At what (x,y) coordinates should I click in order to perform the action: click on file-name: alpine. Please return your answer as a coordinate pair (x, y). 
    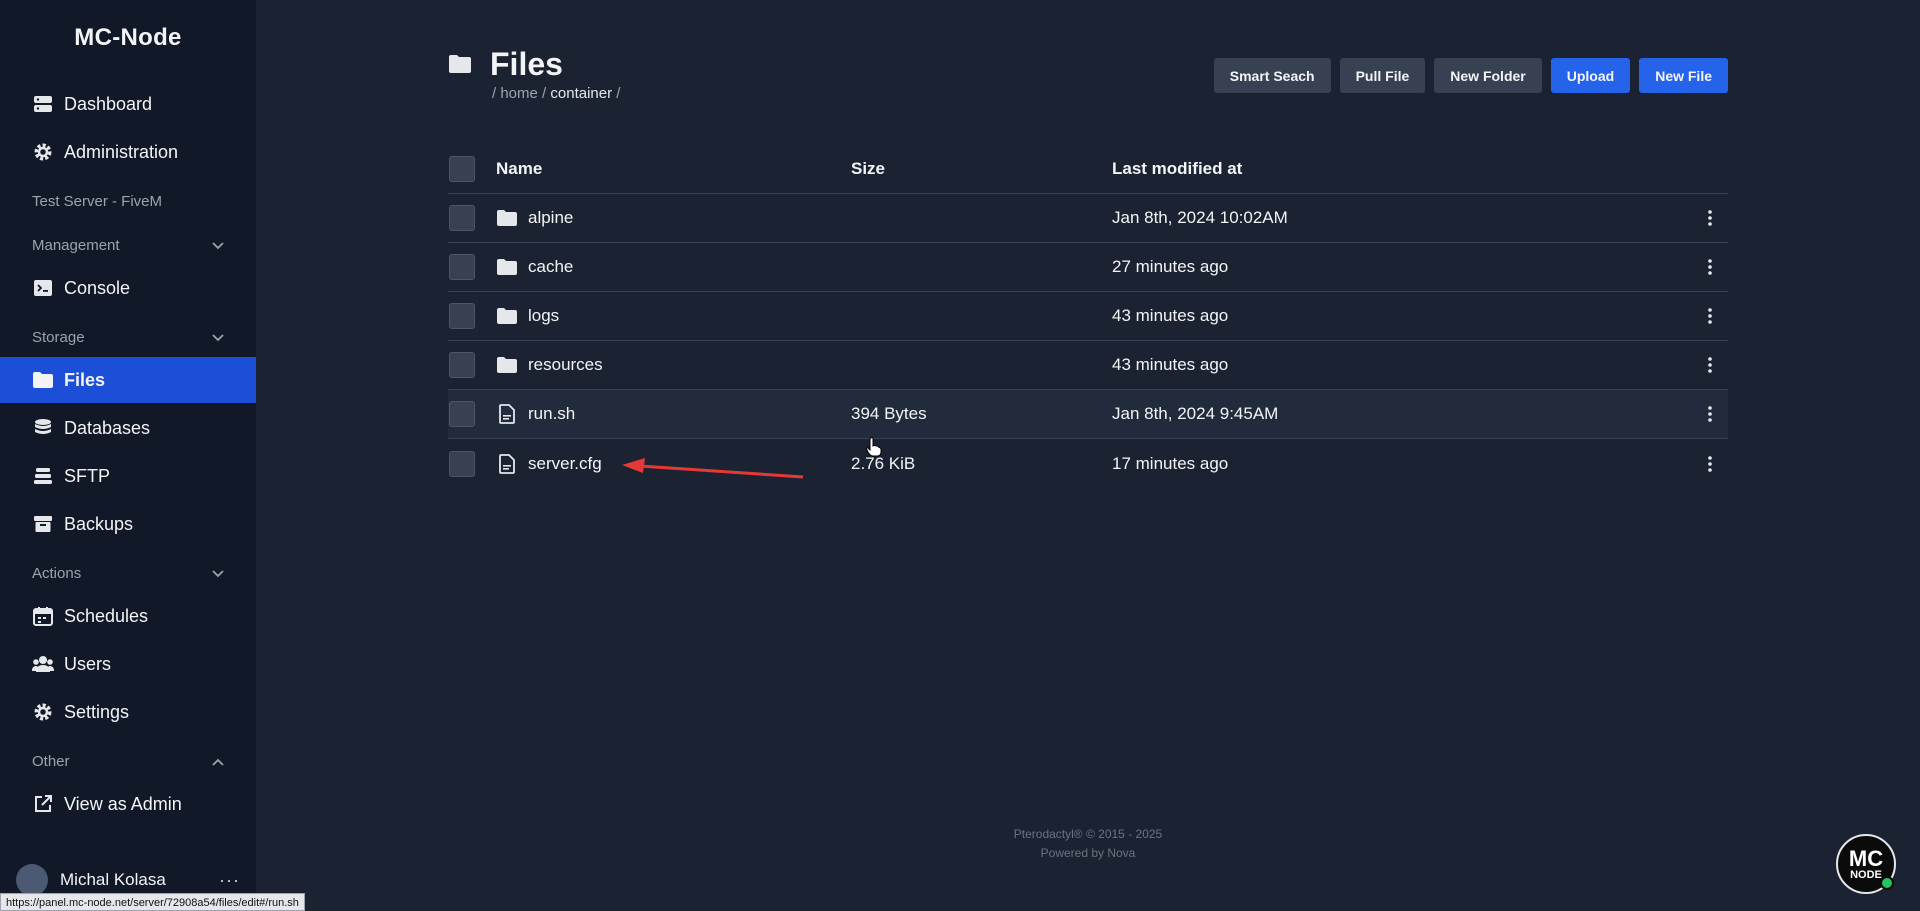
    Looking at the image, I should click on (550, 218).